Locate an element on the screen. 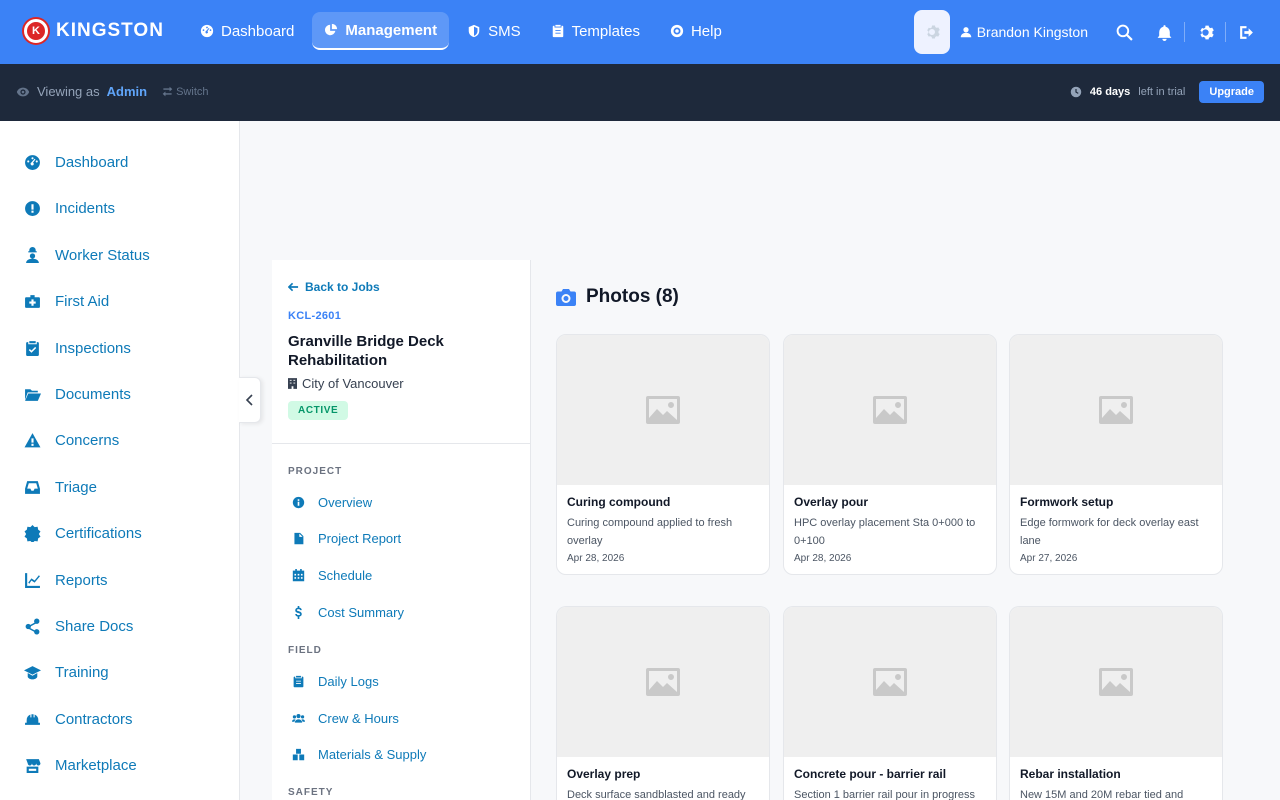  sidebar-item-concerns: Concerns is located at coordinates (71, 440).